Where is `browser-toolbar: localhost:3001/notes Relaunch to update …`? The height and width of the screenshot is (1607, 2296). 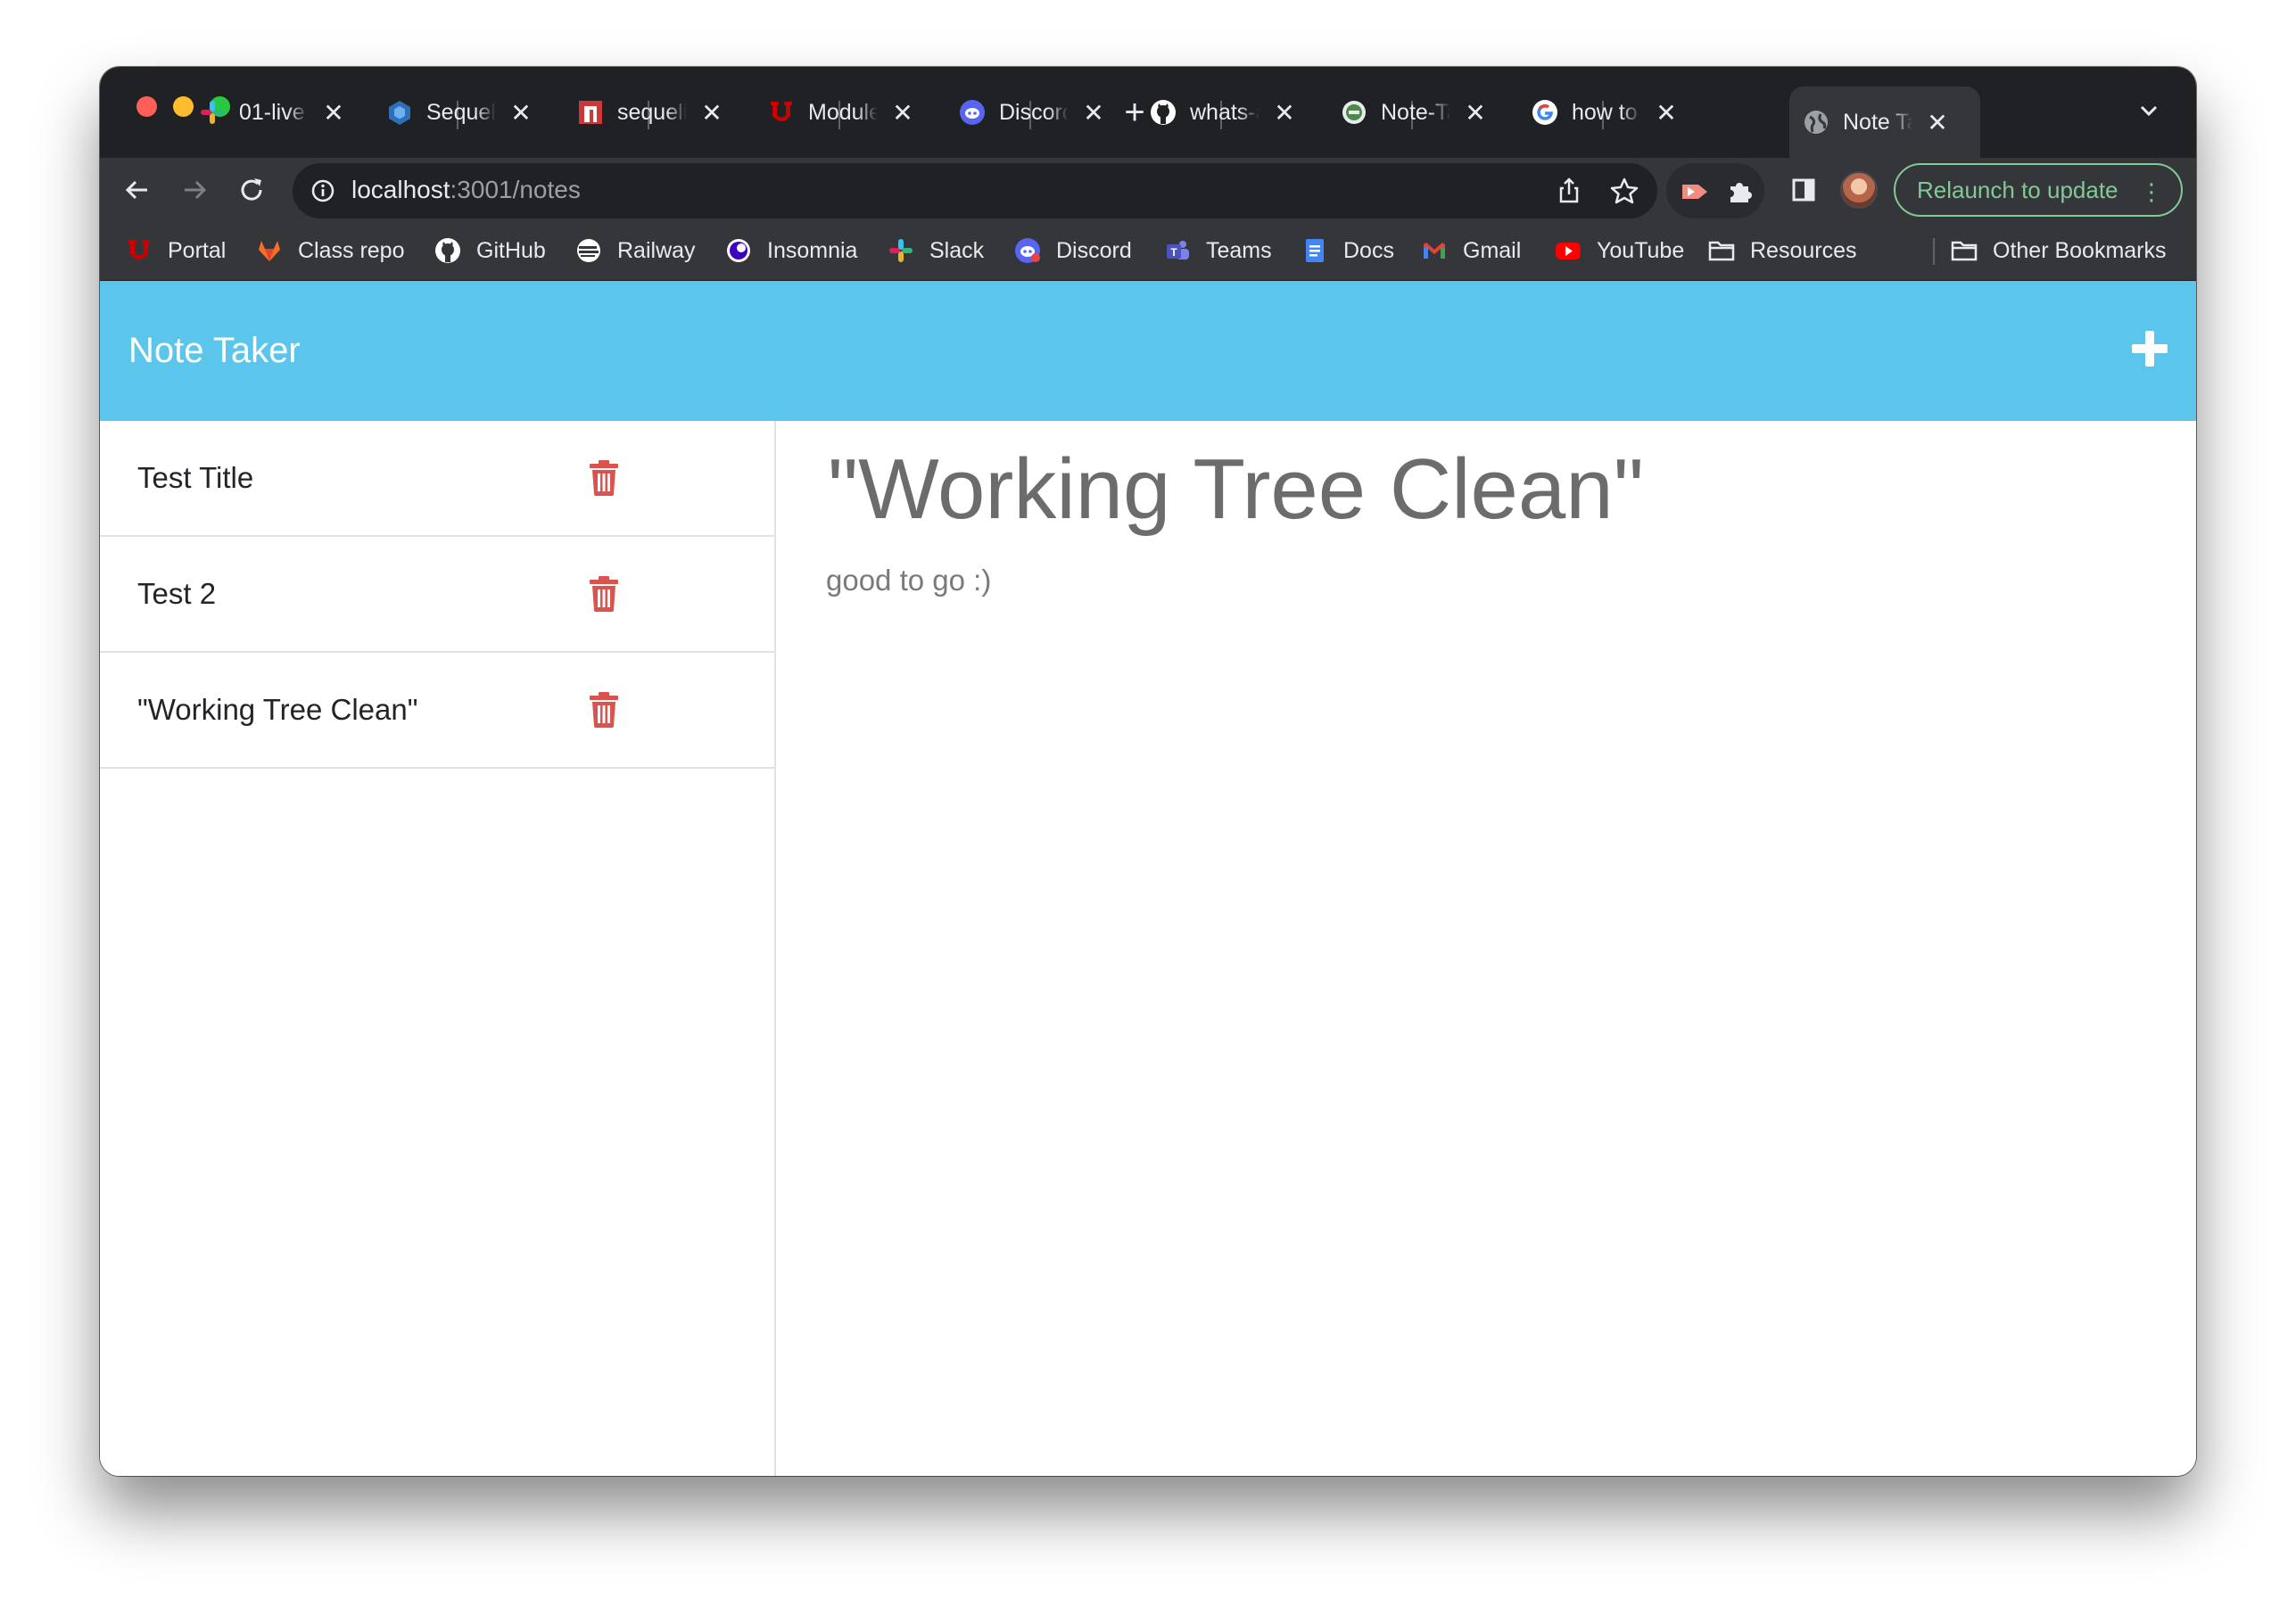
browser-toolbar: localhost:3001/notes Relaunch to update … is located at coordinates (1148, 190).